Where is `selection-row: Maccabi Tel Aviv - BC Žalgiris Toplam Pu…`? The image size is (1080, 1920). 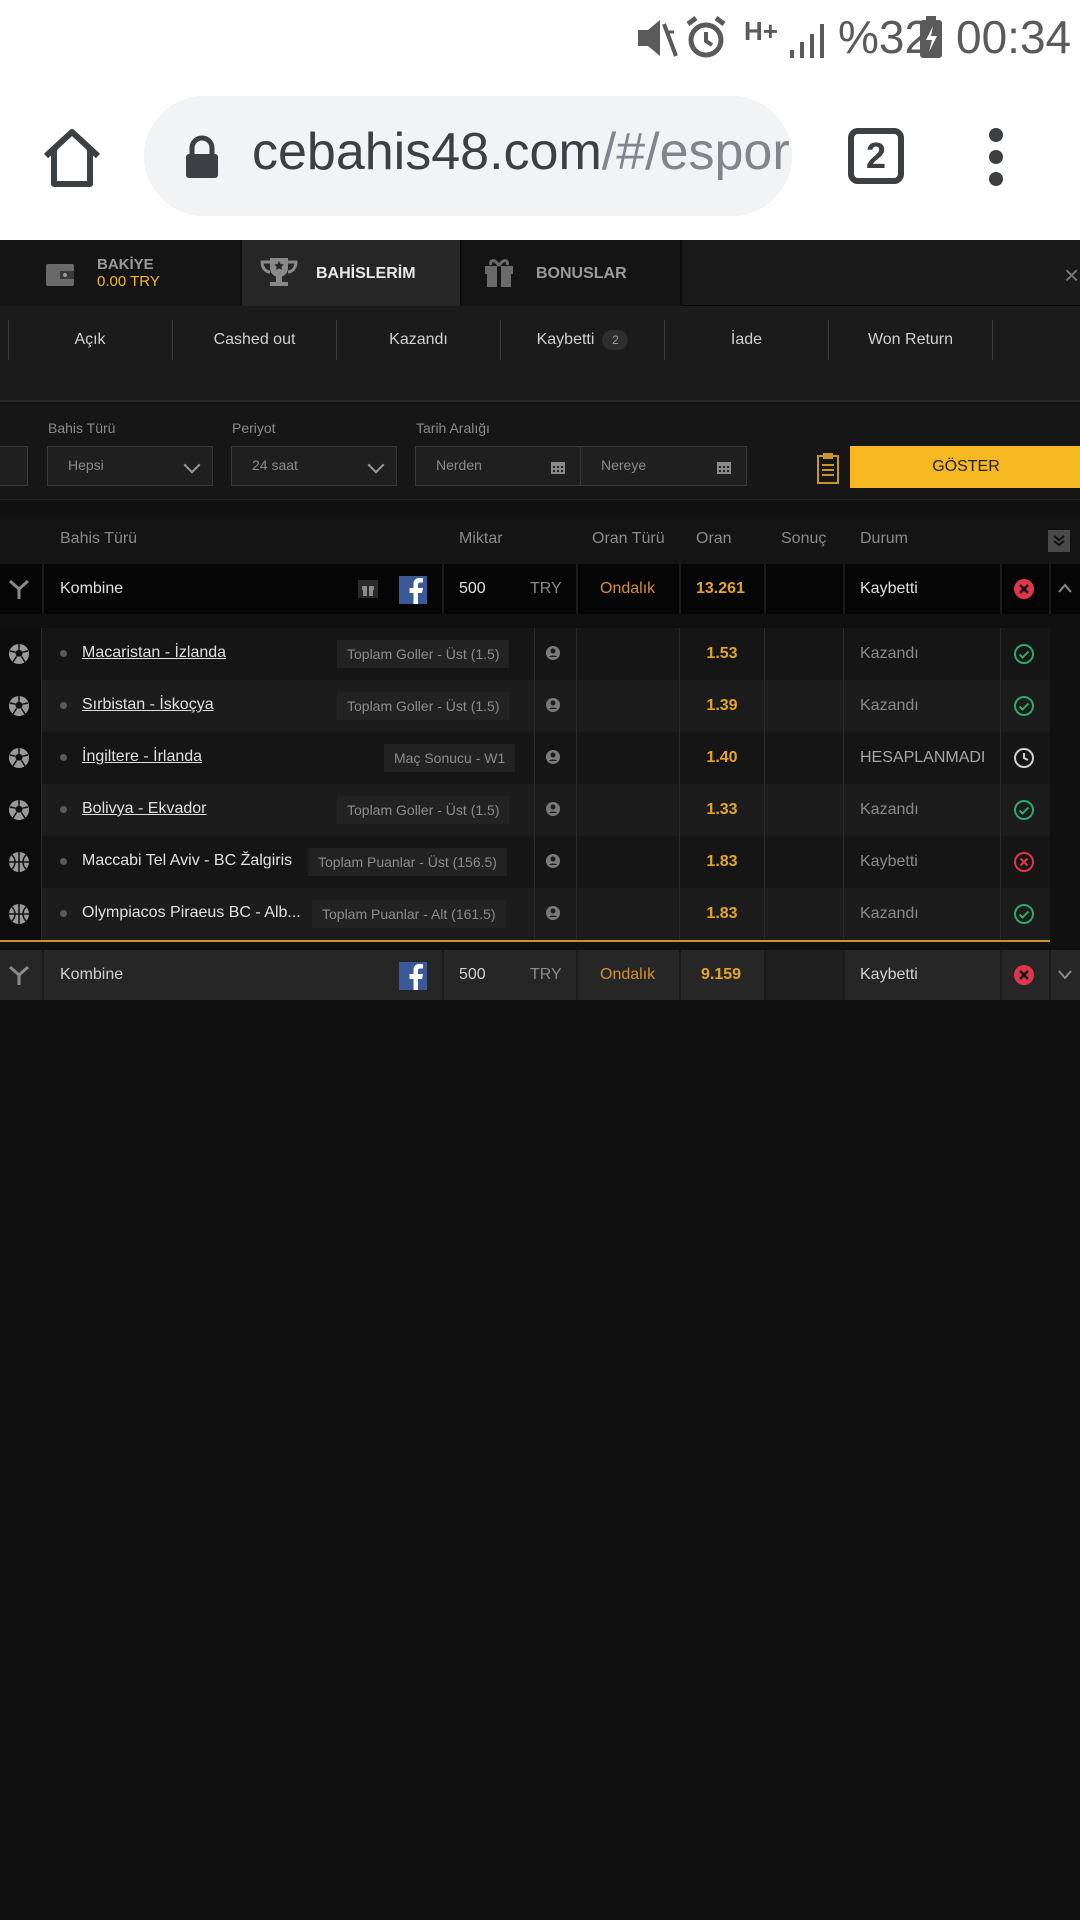
selection-row: Maccabi Tel Aviv - BC Žalgiris Toplam Pu… is located at coordinates (525, 862).